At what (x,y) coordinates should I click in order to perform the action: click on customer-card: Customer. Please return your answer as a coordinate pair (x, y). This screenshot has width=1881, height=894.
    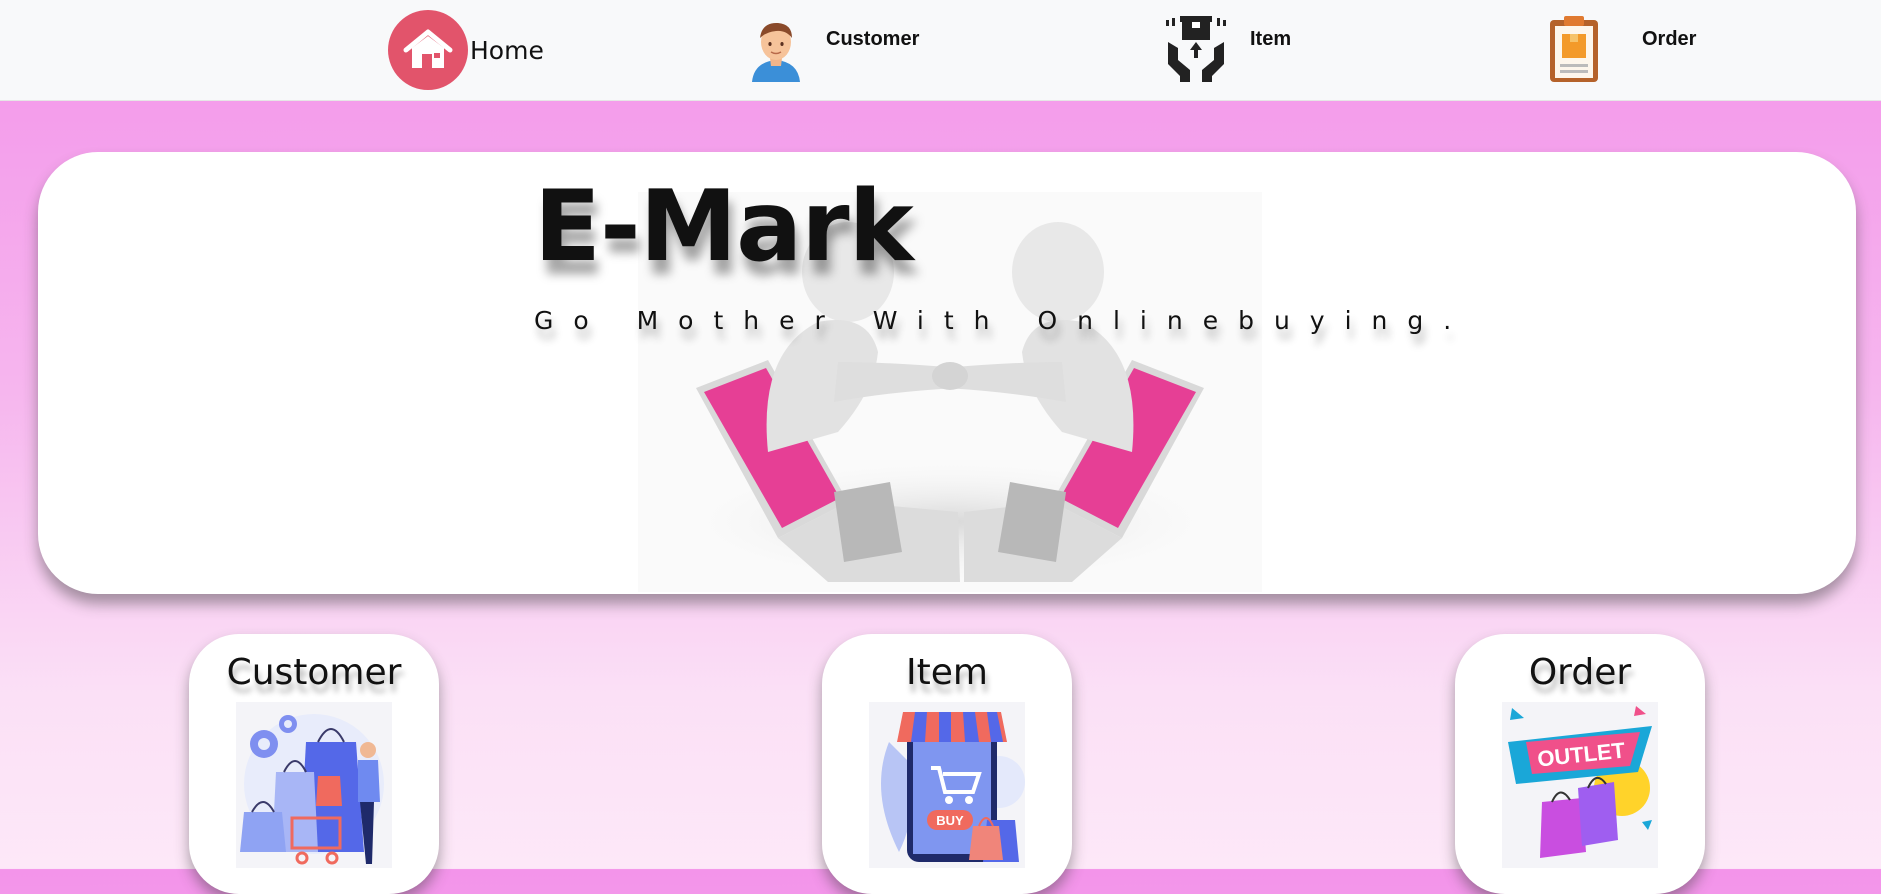
    Looking at the image, I should click on (314, 764).